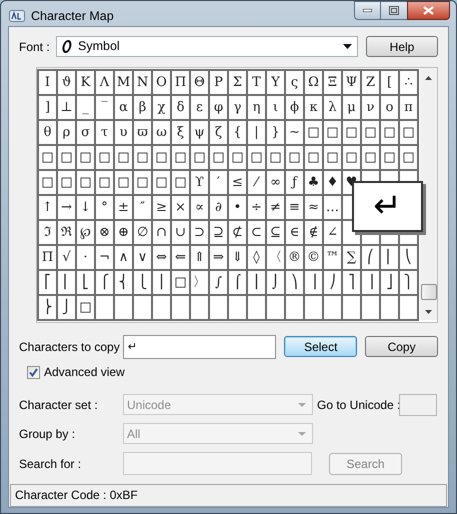  Describe the element at coordinates (370, 257) in the screenshot. I see `character-cell: ⎛` at that location.